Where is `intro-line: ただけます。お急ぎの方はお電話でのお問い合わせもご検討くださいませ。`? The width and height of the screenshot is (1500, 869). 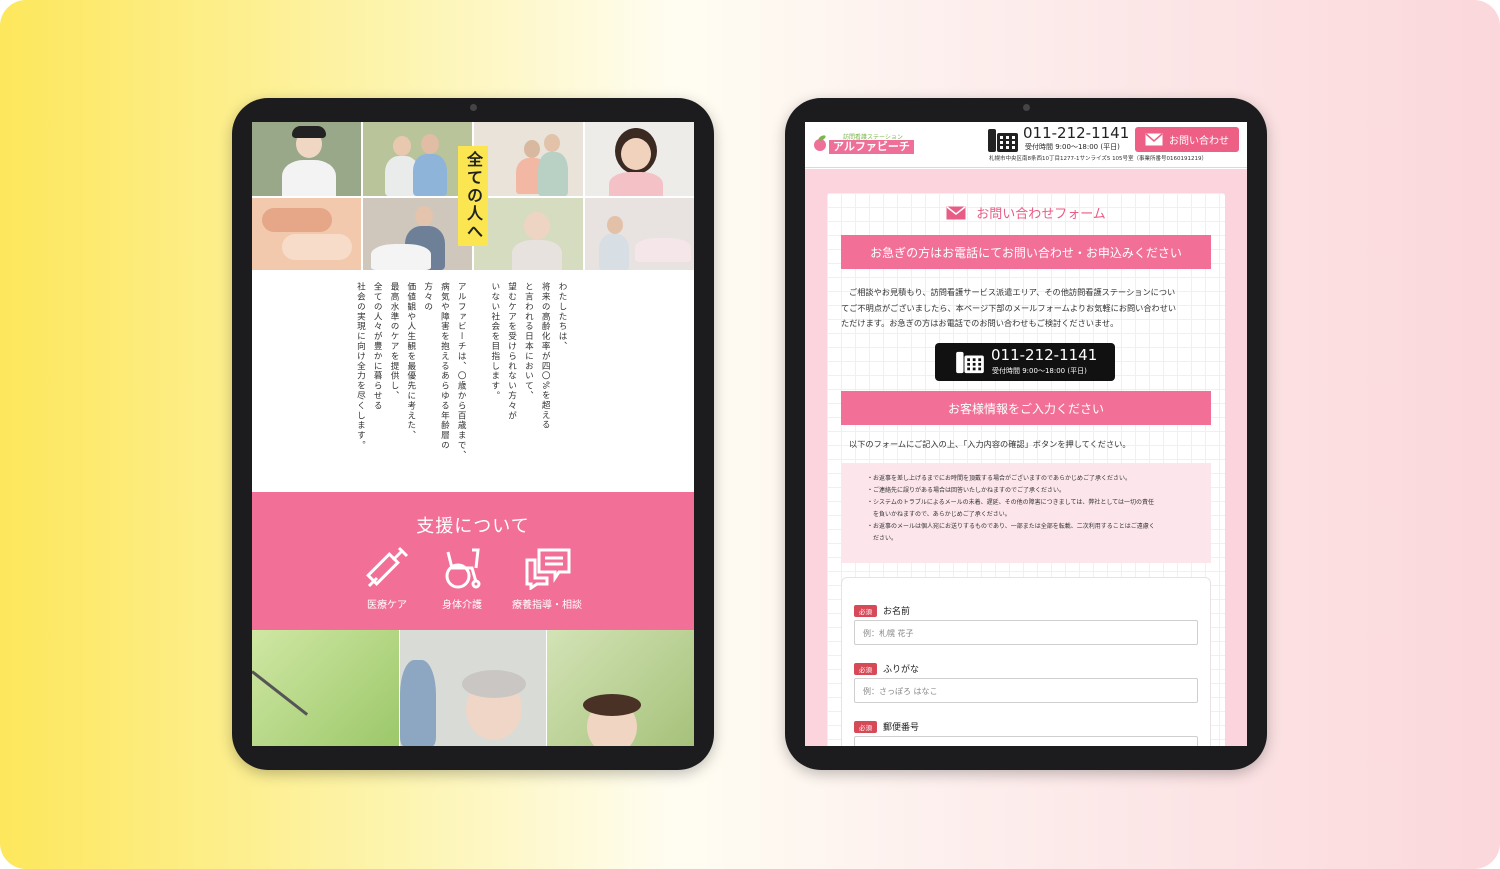 intro-line: ただけます。お急ぎの方はお電話でのお問い合わせもご検討くださいませ。 is located at coordinates (980, 323).